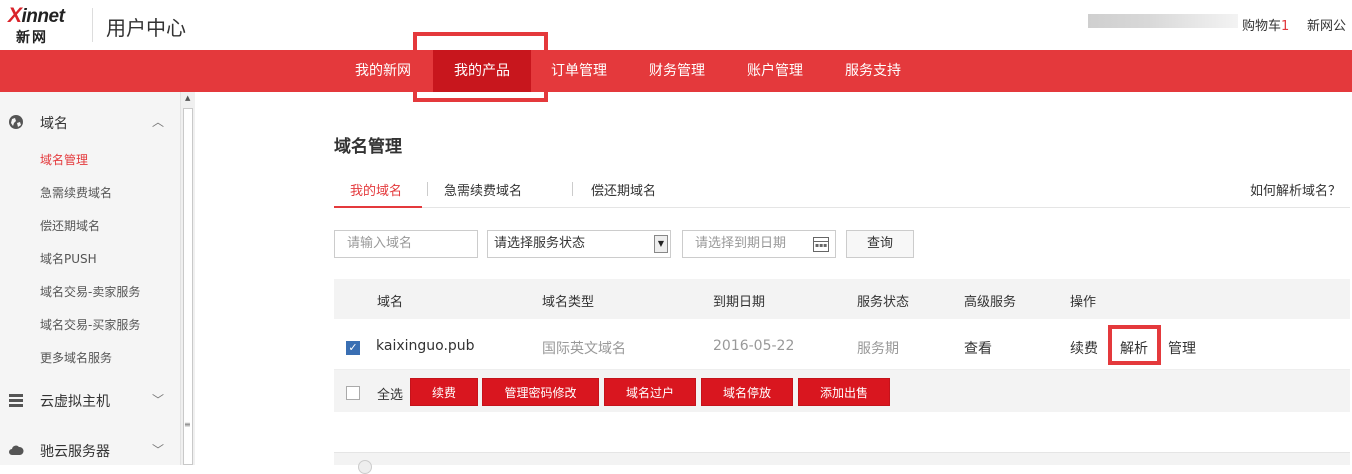 Image resolution: width=1352 pixels, height=474 pixels. What do you see at coordinates (70, 225) in the screenshot?
I see `sidebar-item-redemption: 偿还期域名` at bounding box center [70, 225].